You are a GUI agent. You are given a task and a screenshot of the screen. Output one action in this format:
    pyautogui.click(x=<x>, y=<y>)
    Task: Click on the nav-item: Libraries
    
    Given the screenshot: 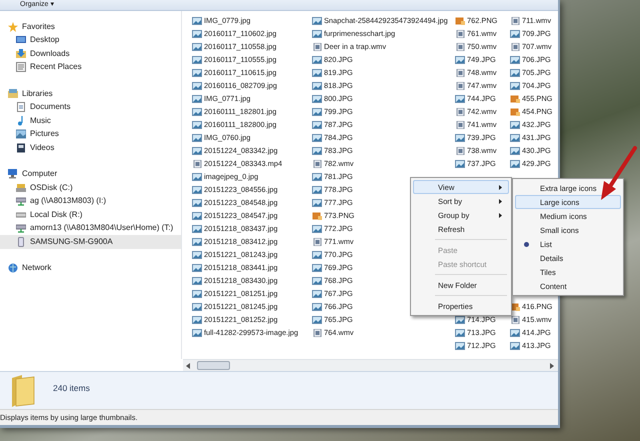 What is the action you would take?
    pyautogui.click(x=90, y=93)
    